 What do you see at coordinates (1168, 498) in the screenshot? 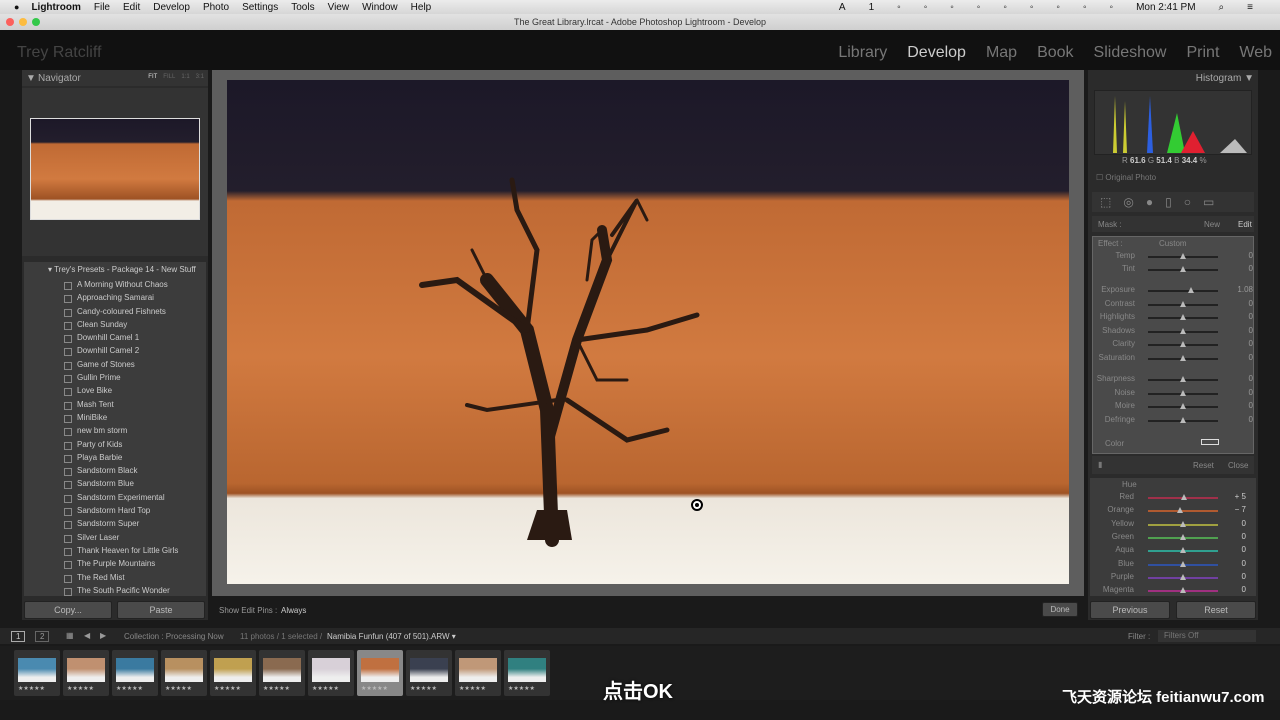
I see `hue-red: Red + 5` at bounding box center [1168, 498].